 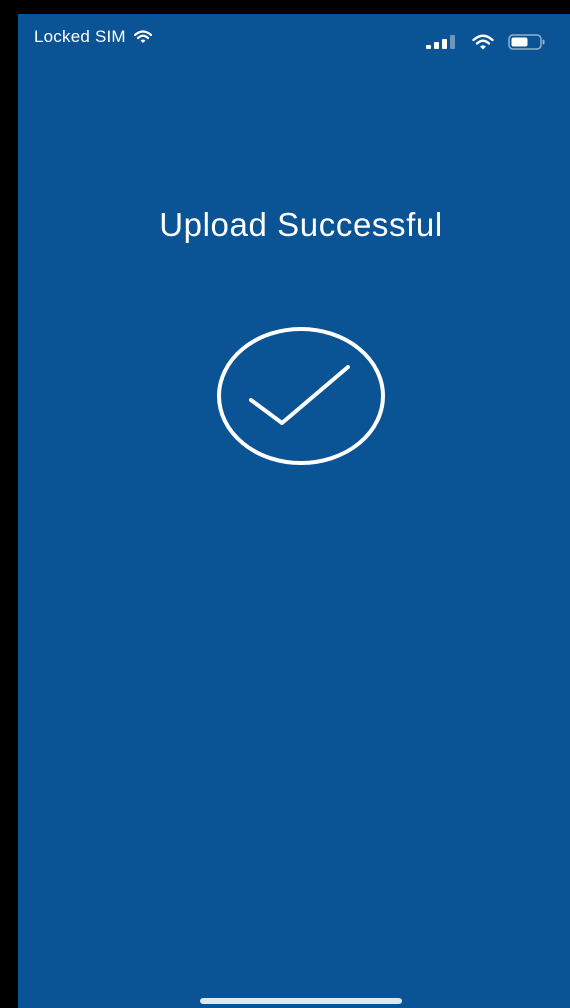 I want to click on carrier-label: Locked SIM, so click(x=80, y=36).